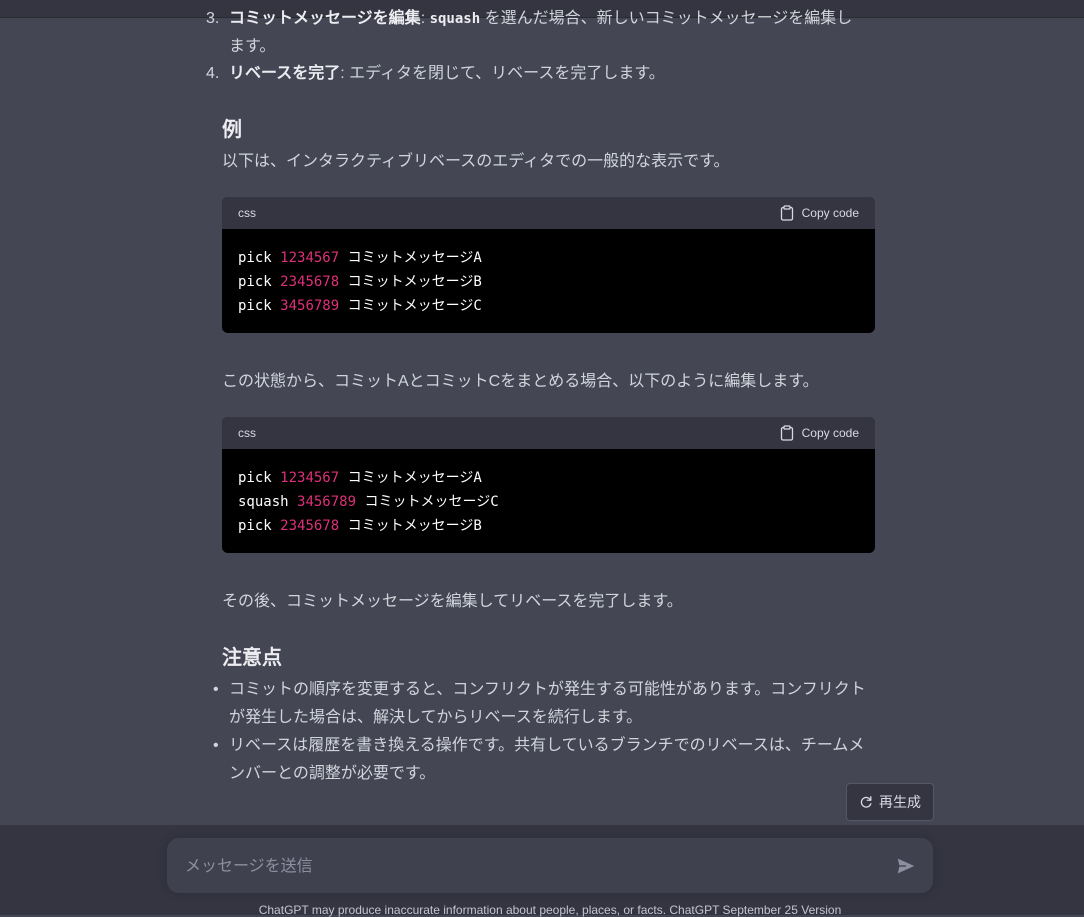 Image resolution: width=1084 pixels, height=917 pixels. Describe the element at coordinates (332, 773) in the screenshot. I see `bullet-text-cont: ンバーとの調整が必要です。` at that location.